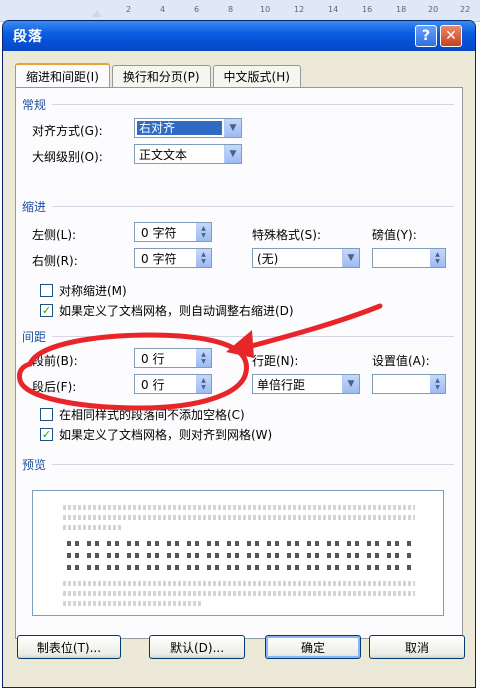 This screenshot has width=480, height=693. What do you see at coordinates (367, 9) in the screenshot?
I see `ruler-number: 16` at bounding box center [367, 9].